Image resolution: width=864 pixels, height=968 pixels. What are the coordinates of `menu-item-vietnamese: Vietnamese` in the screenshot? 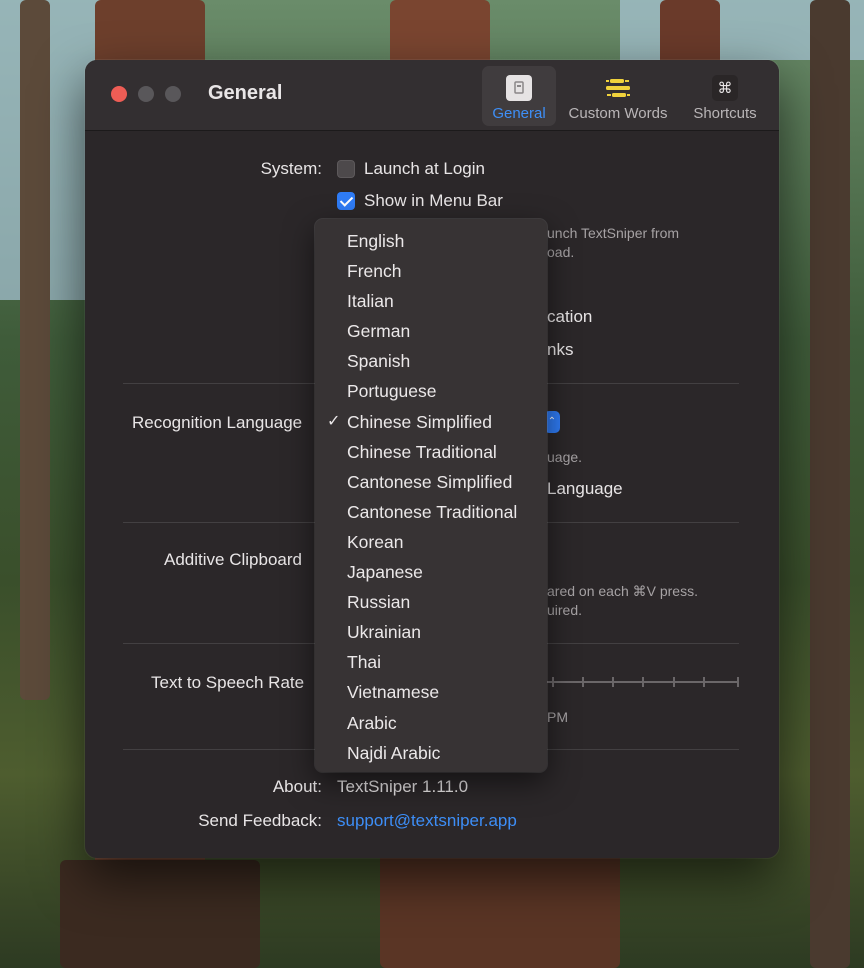 It's located at (431, 692).